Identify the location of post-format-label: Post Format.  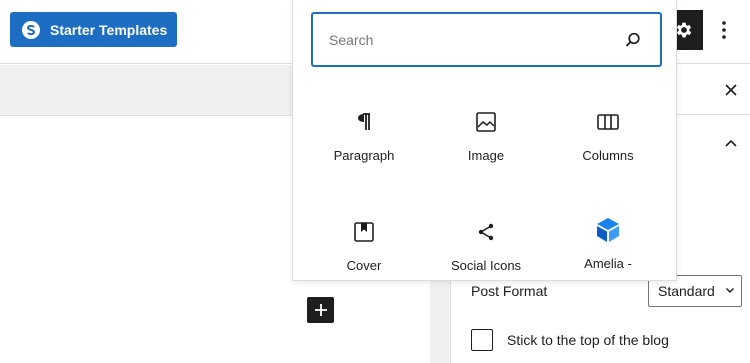
(509, 291).